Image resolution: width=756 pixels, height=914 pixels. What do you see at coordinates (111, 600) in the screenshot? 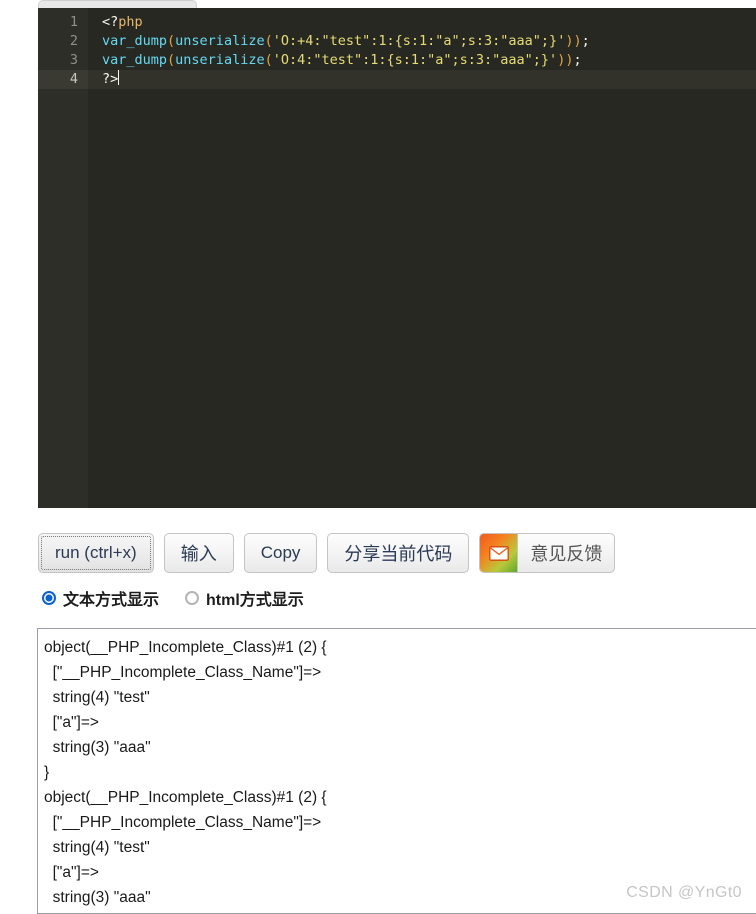
I see `radio-label: 文本方式显示` at bounding box center [111, 600].